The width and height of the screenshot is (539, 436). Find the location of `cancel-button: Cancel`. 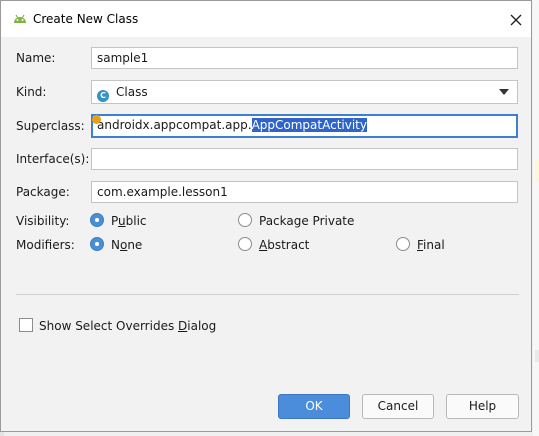

cancel-button: Cancel is located at coordinates (398, 406).